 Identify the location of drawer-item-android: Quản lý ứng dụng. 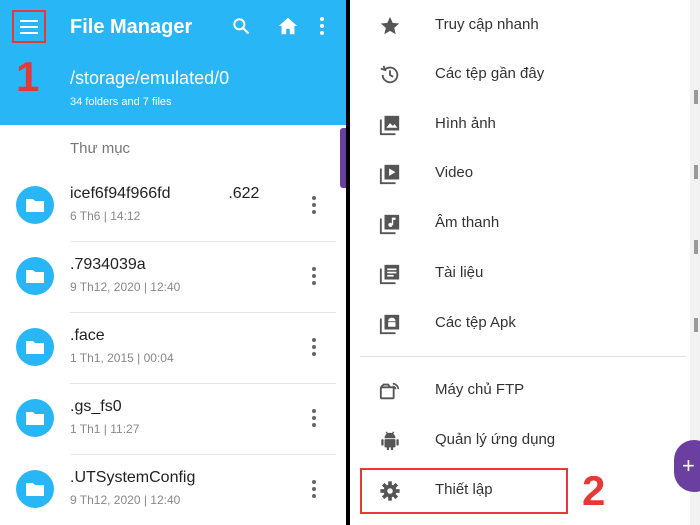
(523, 441).